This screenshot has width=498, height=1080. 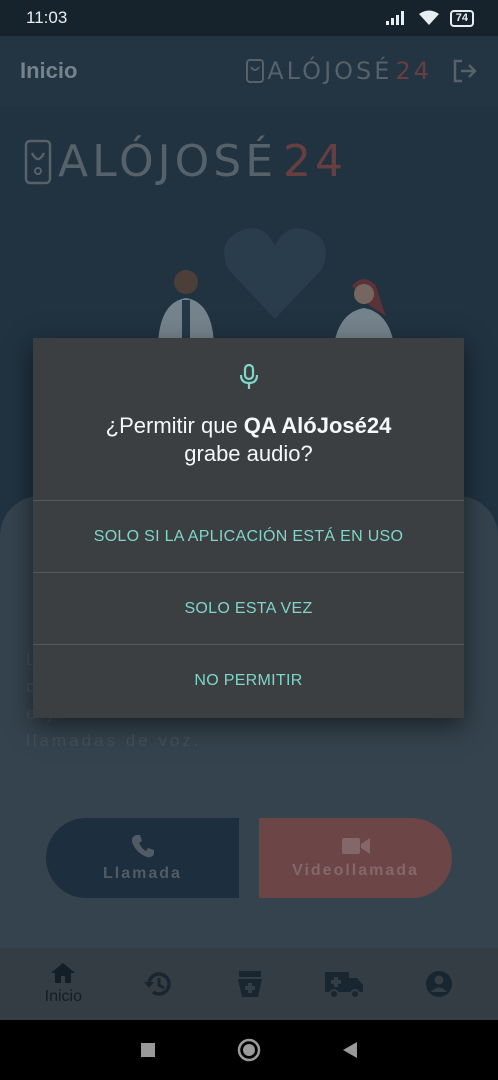 I want to click on home-circle-icon, so click(x=249, y=1050).